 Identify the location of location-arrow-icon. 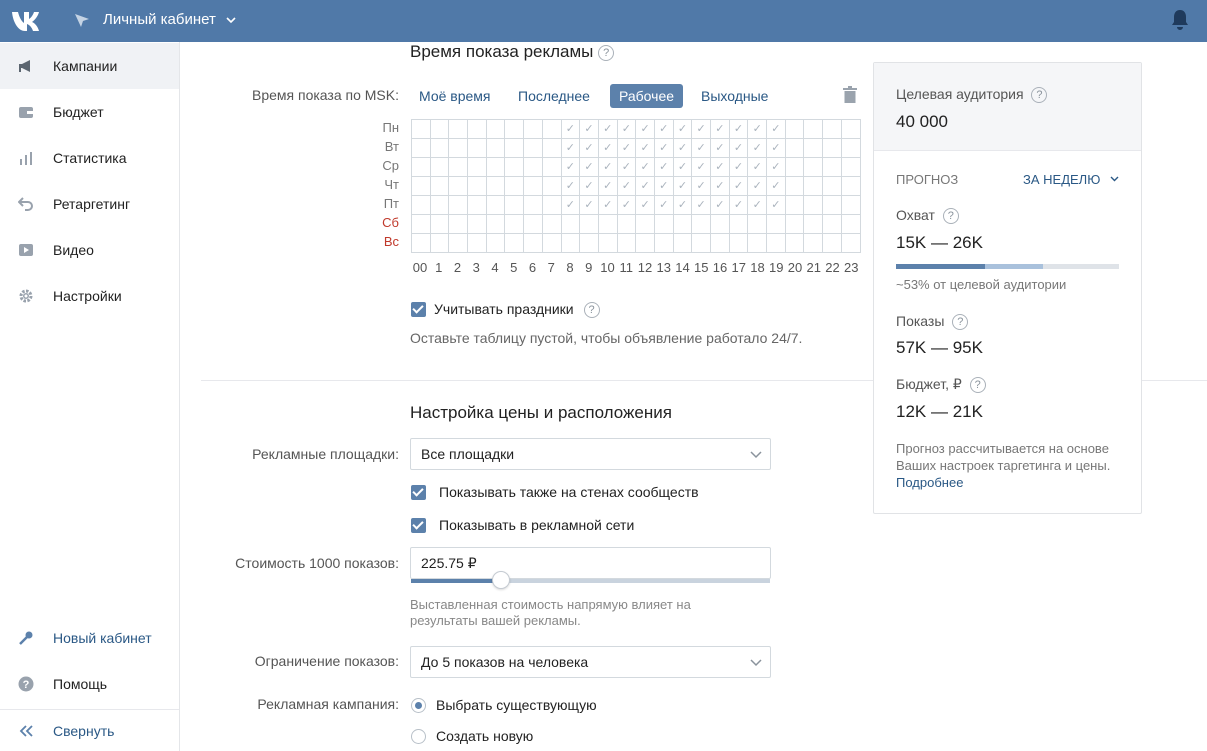
(82, 20).